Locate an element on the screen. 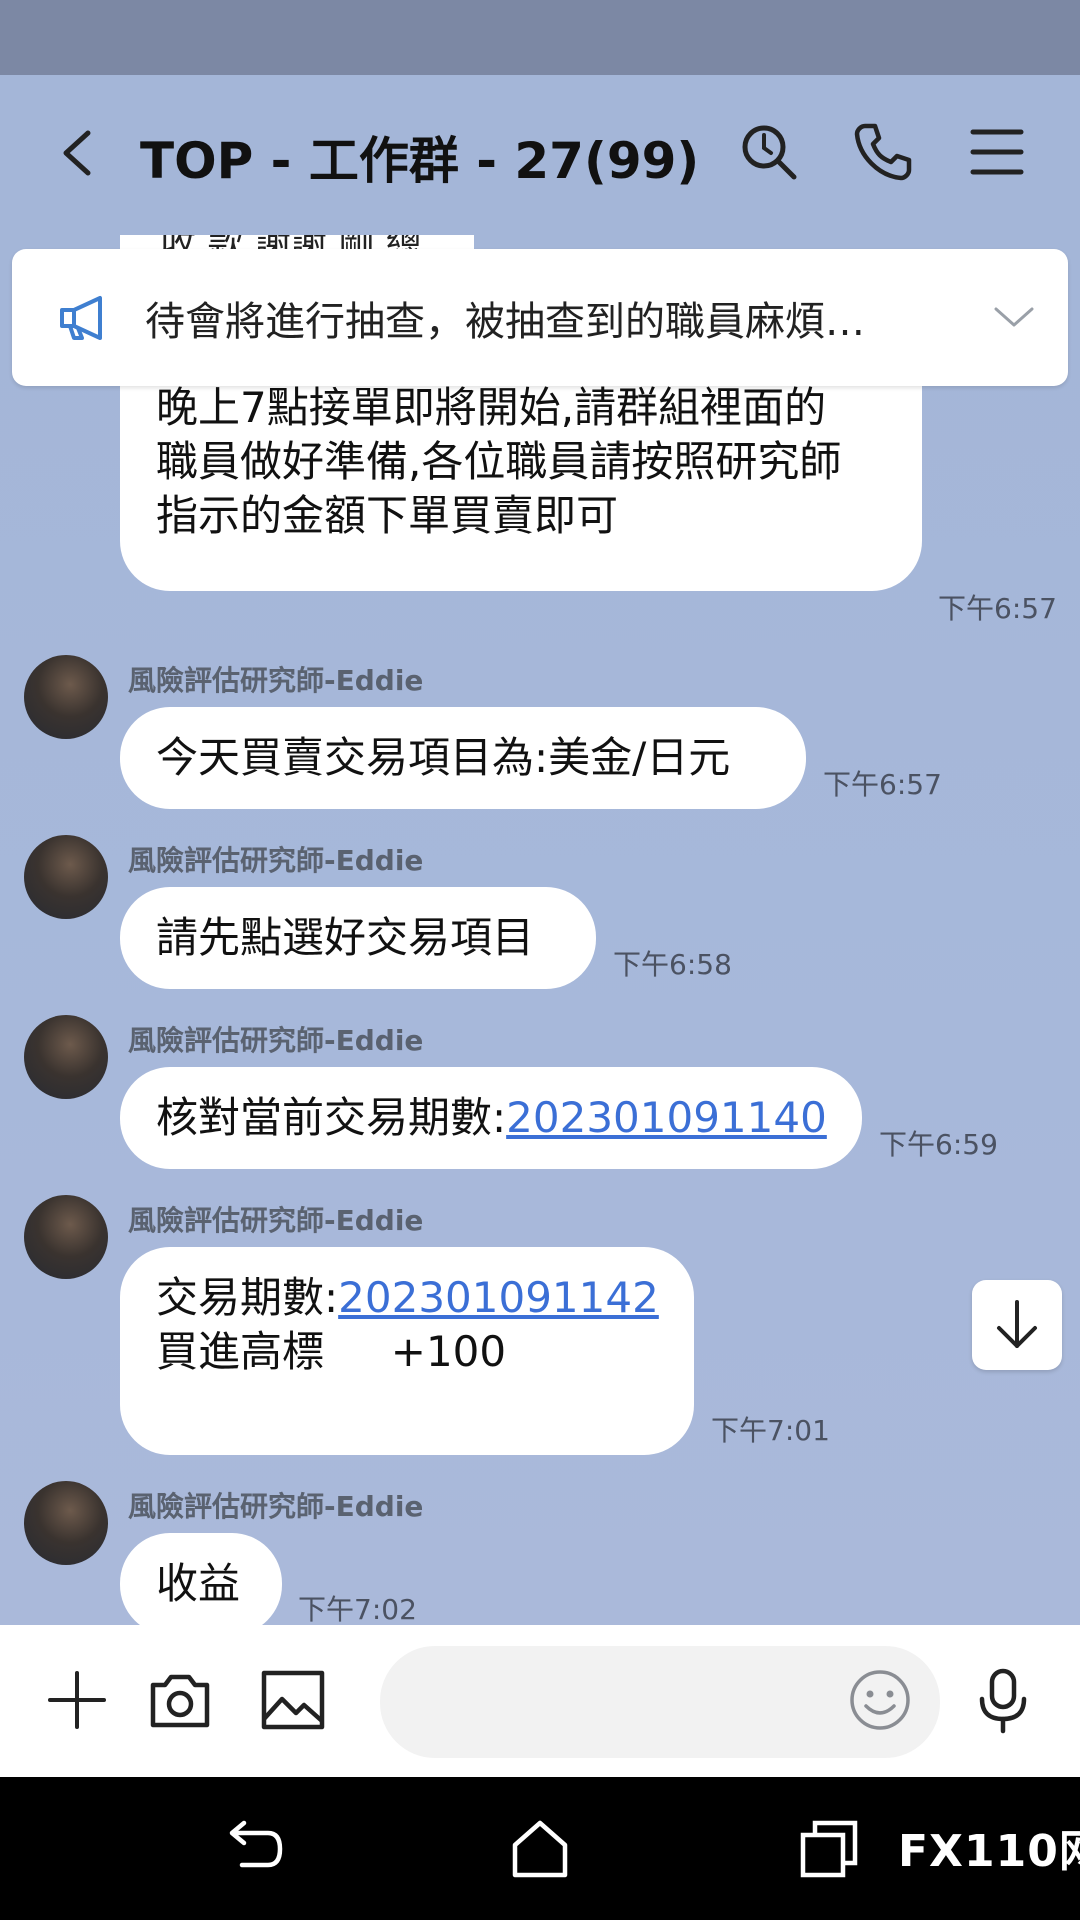  image-icon is located at coordinates (293, 1700).